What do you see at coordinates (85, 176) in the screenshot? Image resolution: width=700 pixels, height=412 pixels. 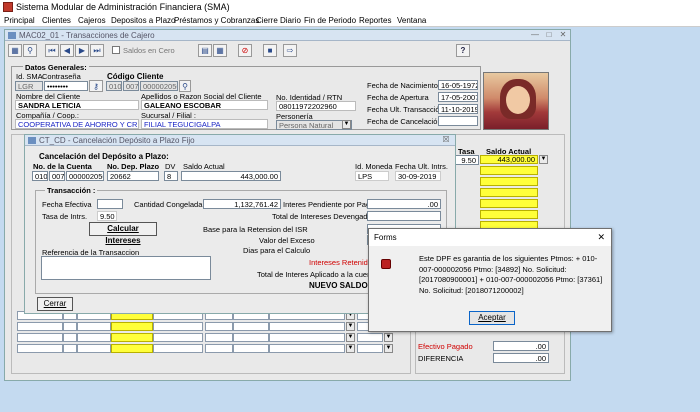 I see `cuenta-part3: 000002056` at bounding box center [85, 176].